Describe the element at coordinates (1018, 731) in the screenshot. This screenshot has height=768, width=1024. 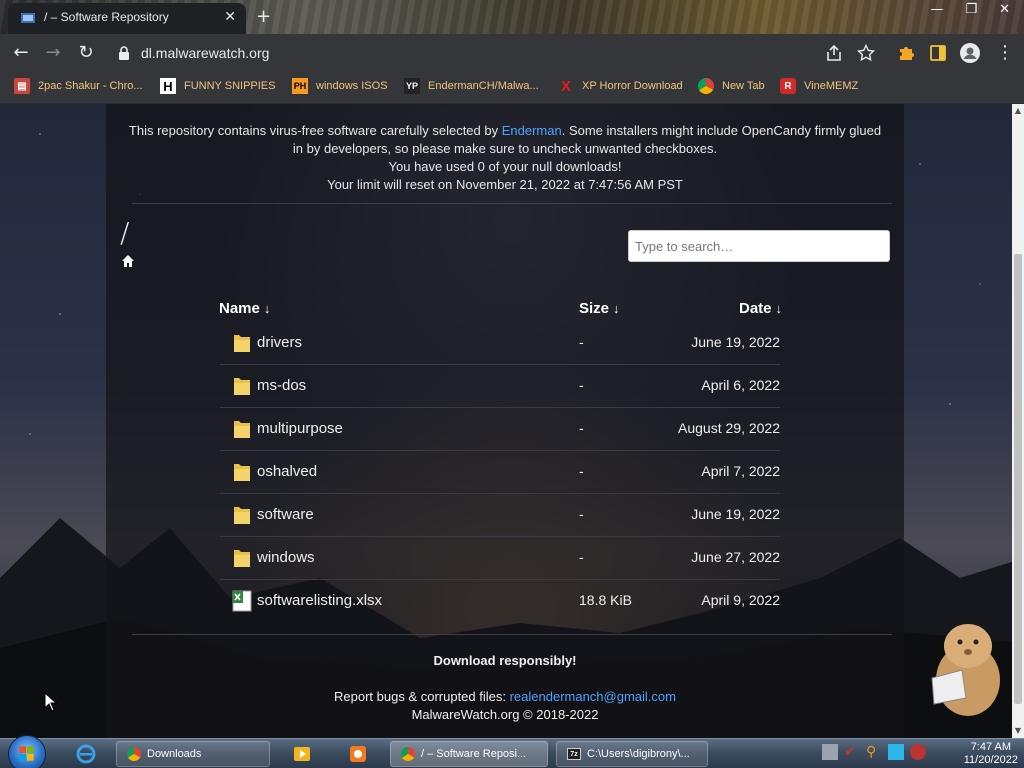
I see `scroll-down-arrow-icon: ▼` at that location.